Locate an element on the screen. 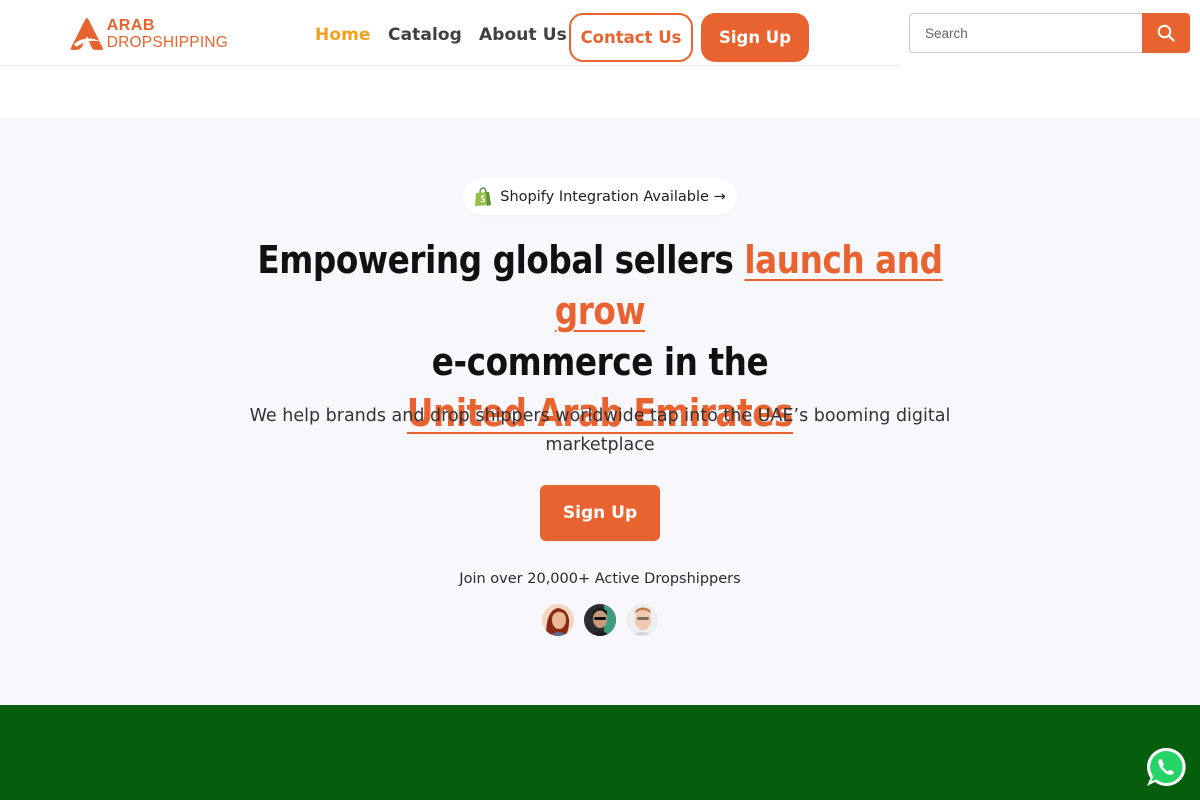  headline-part-2: e-commerce in the is located at coordinates (600, 362).